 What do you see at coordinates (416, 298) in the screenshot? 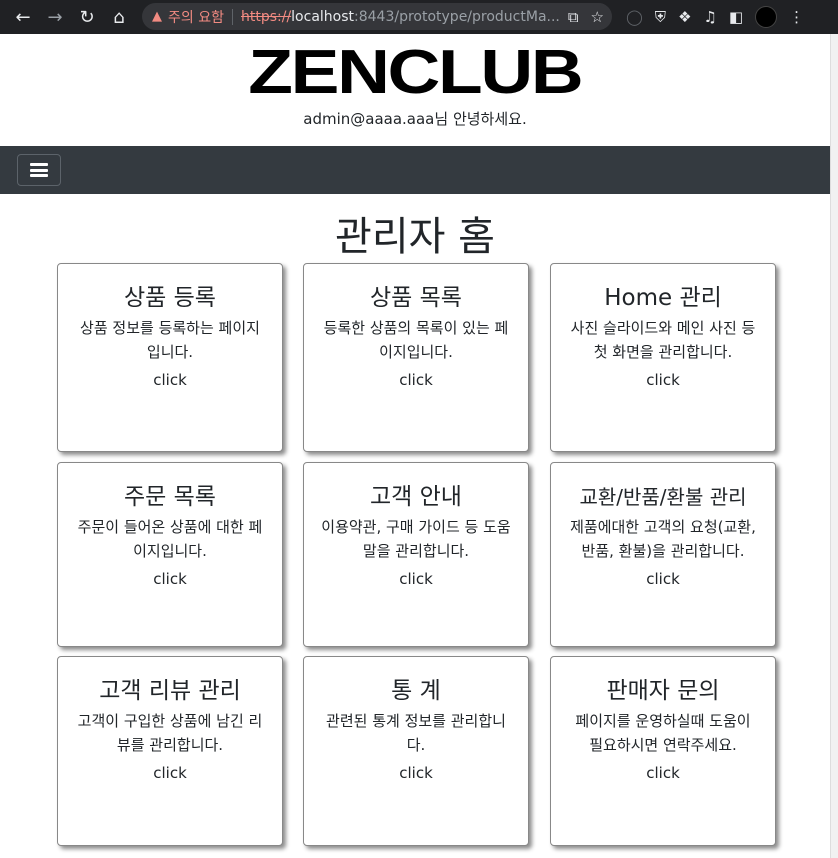
I see `card-title: 상품 목록` at bounding box center [416, 298].